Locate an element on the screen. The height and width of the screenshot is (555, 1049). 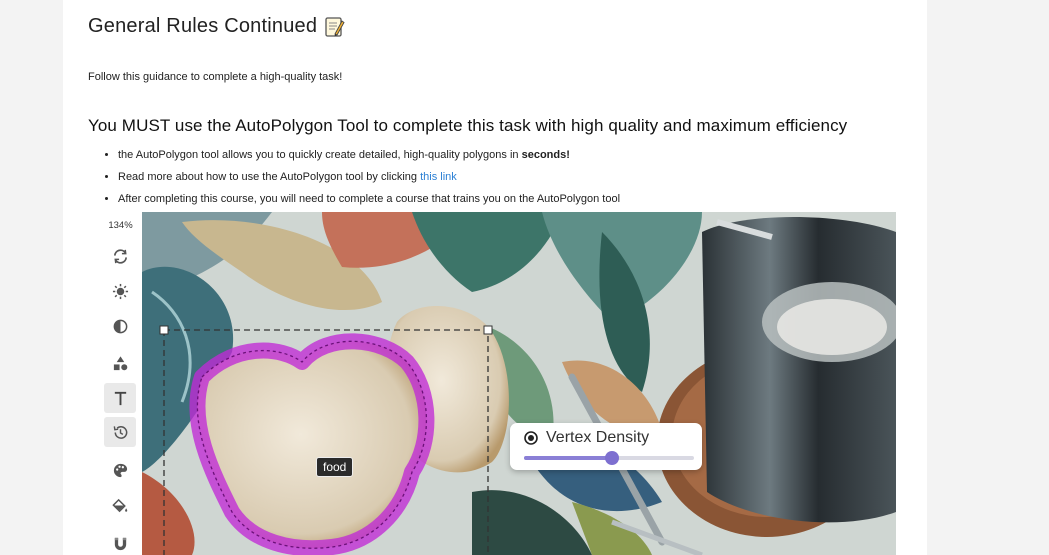
palette-tool-button is located at coordinates (120, 470).